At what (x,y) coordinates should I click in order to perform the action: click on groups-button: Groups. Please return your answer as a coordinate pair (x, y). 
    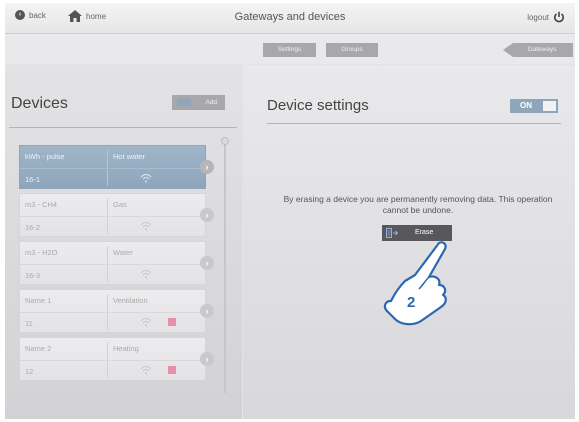
    Looking at the image, I should click on (352, 50).